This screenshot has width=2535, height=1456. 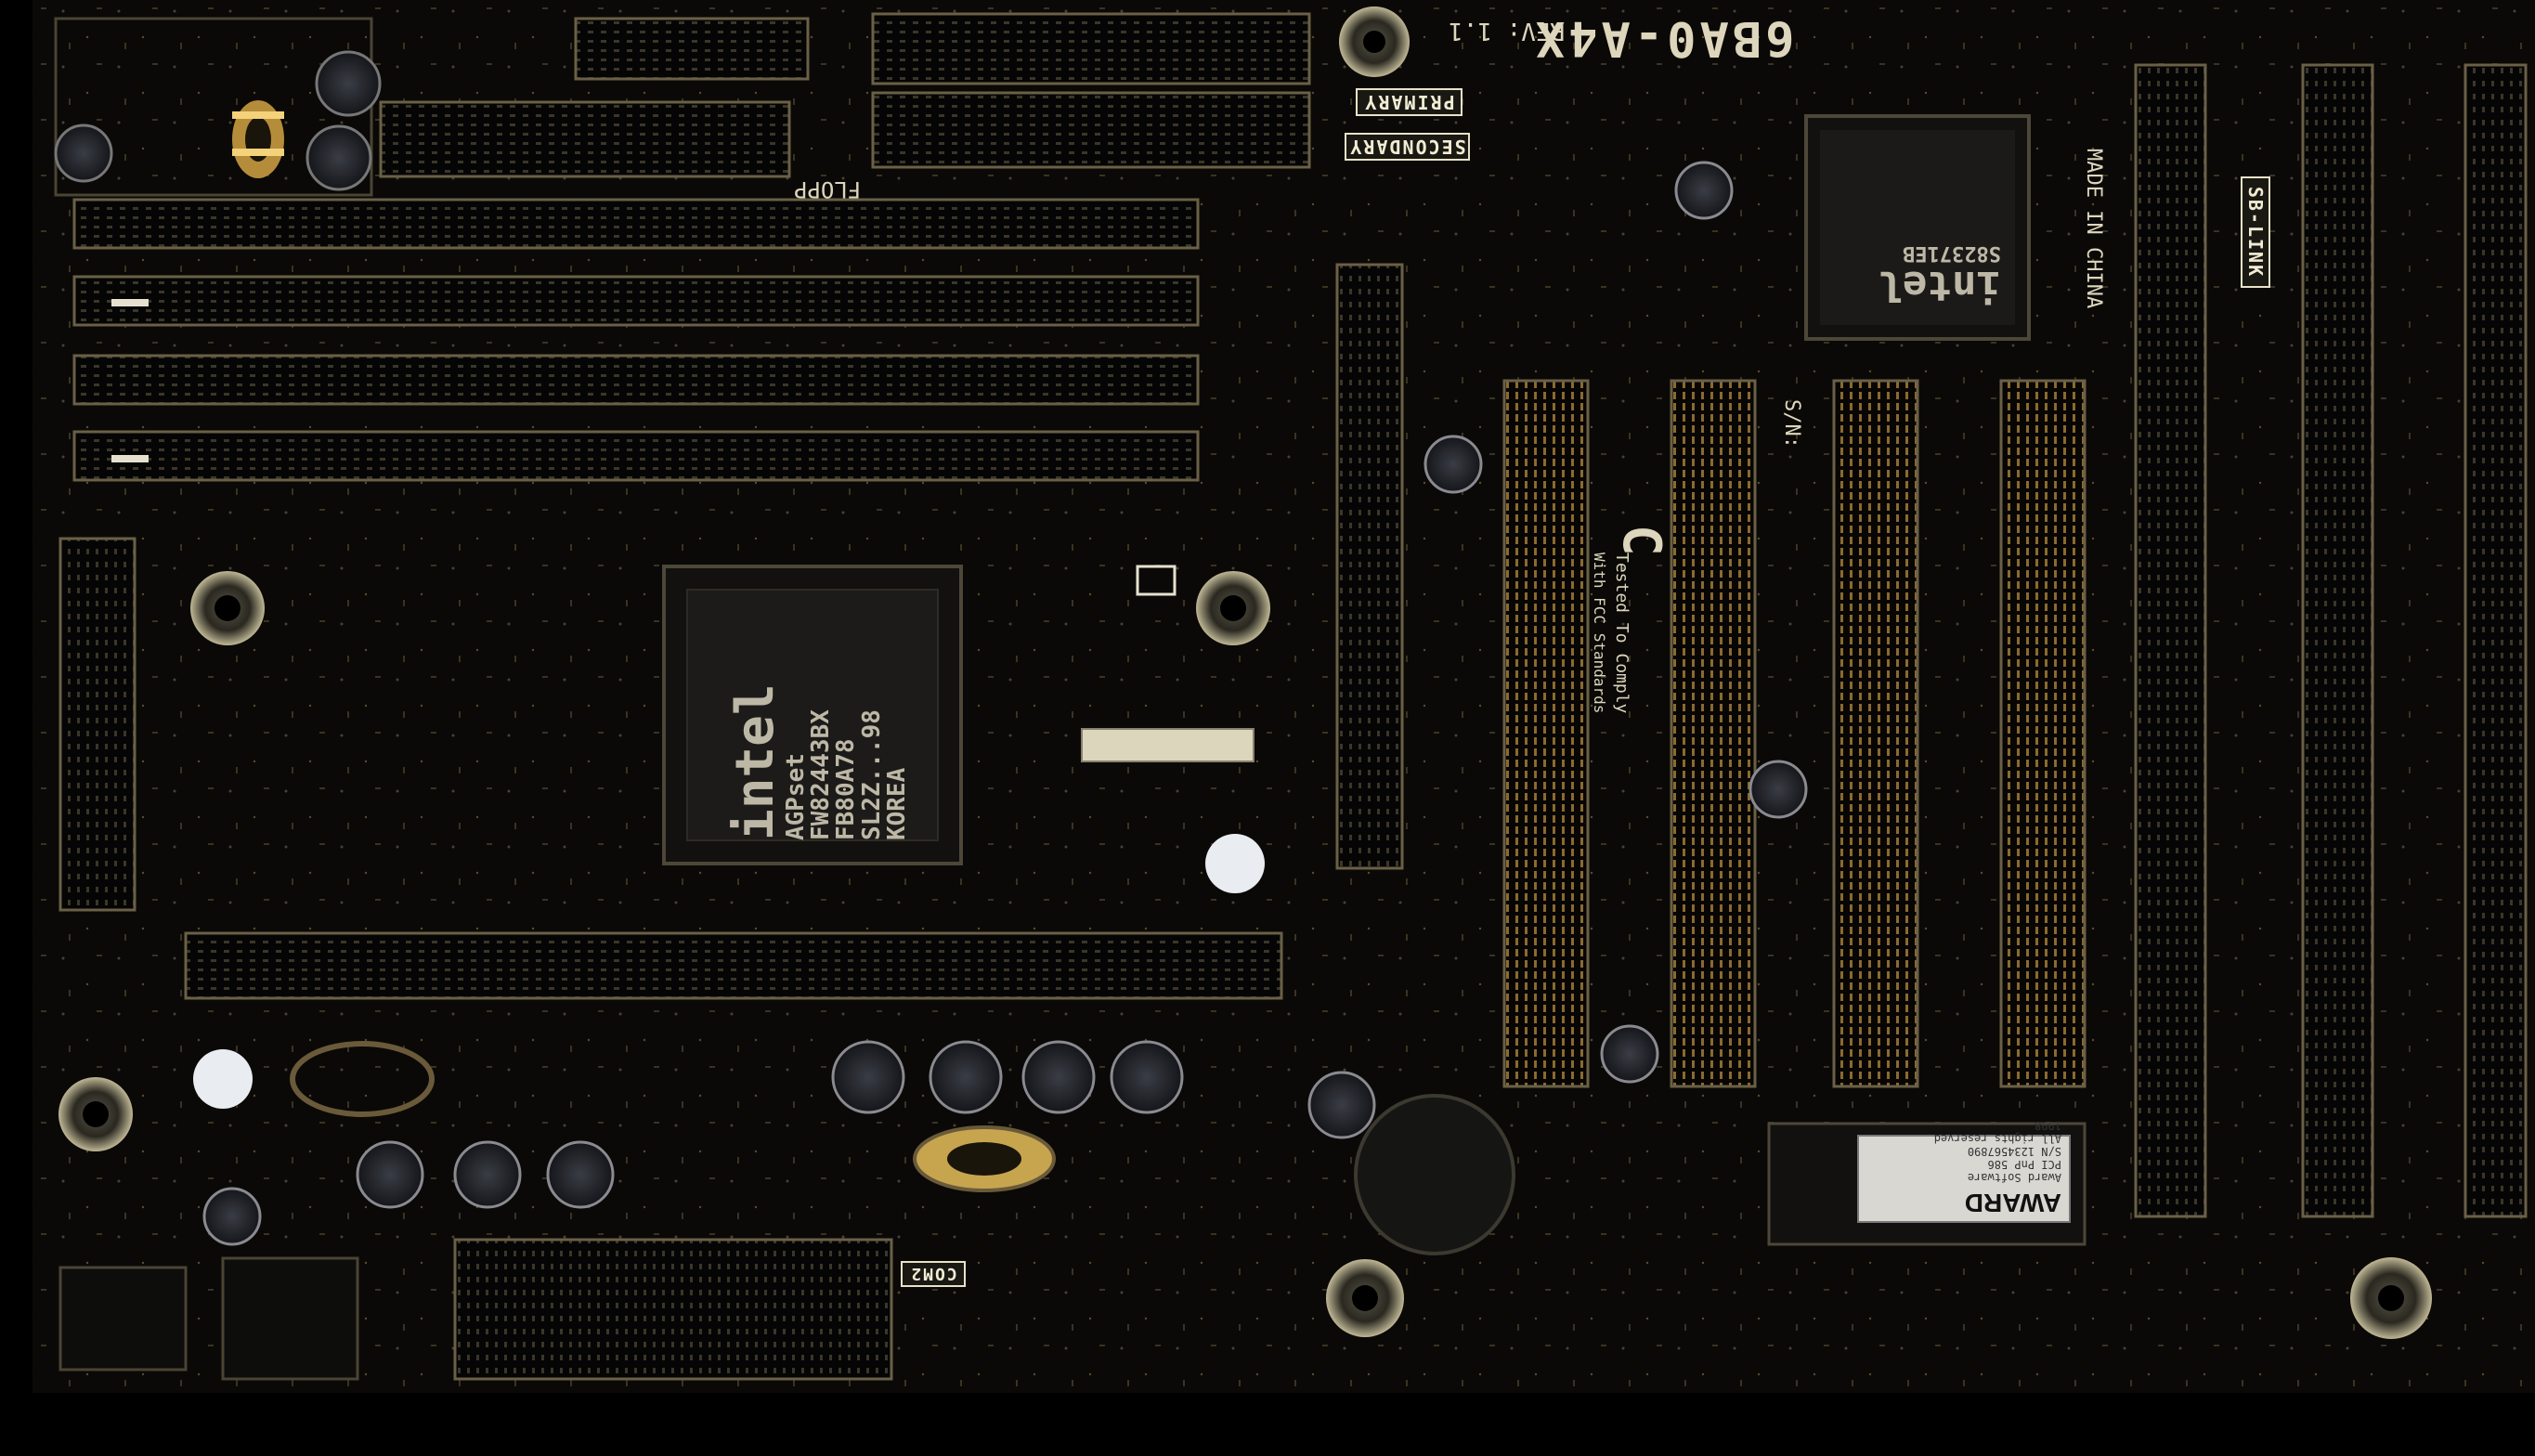 What do you see at coordinates (1507, 31) in the screenshot?
I see `board-revision: REV: 1.1` at bounding box center [1507, 31].